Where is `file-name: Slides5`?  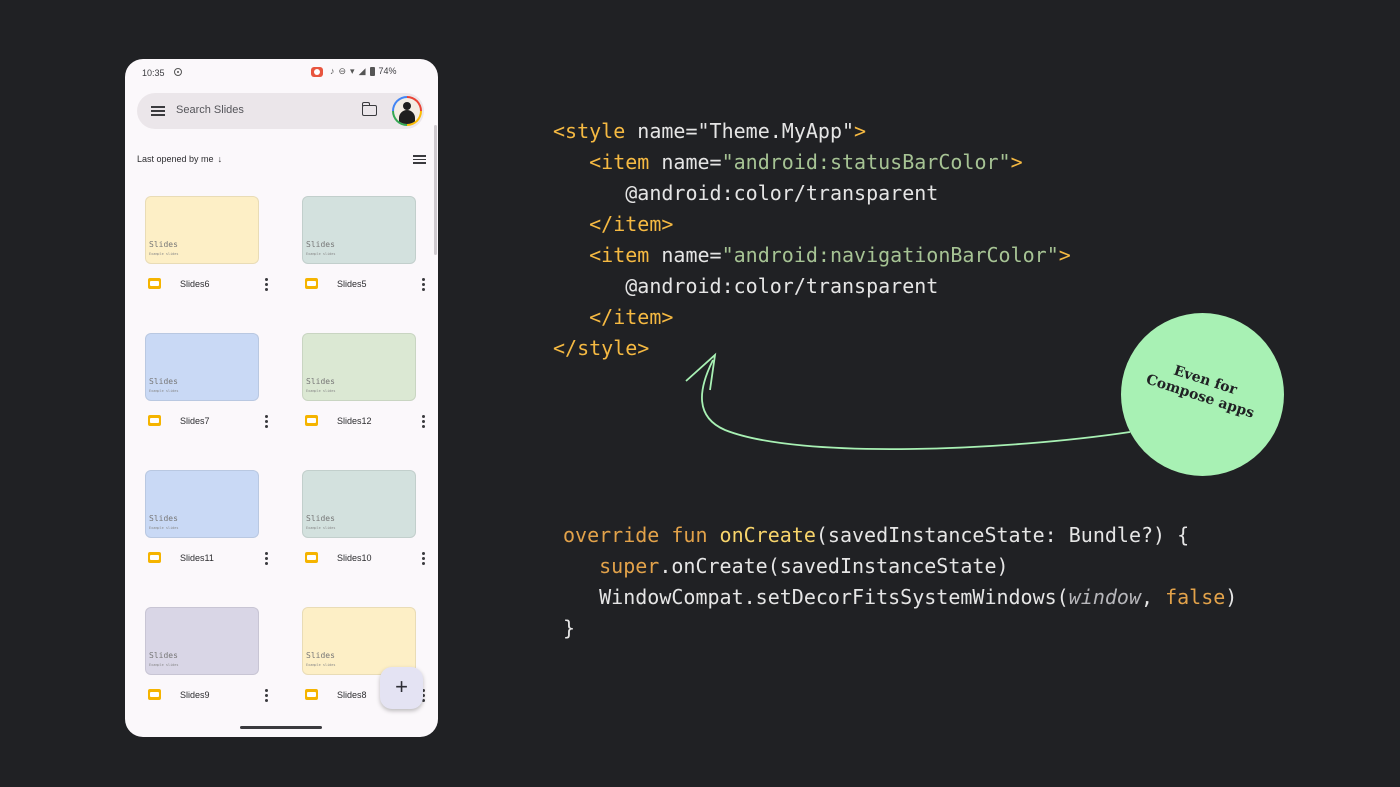 file-name: Slides5 is located at coordinates (352, 284).